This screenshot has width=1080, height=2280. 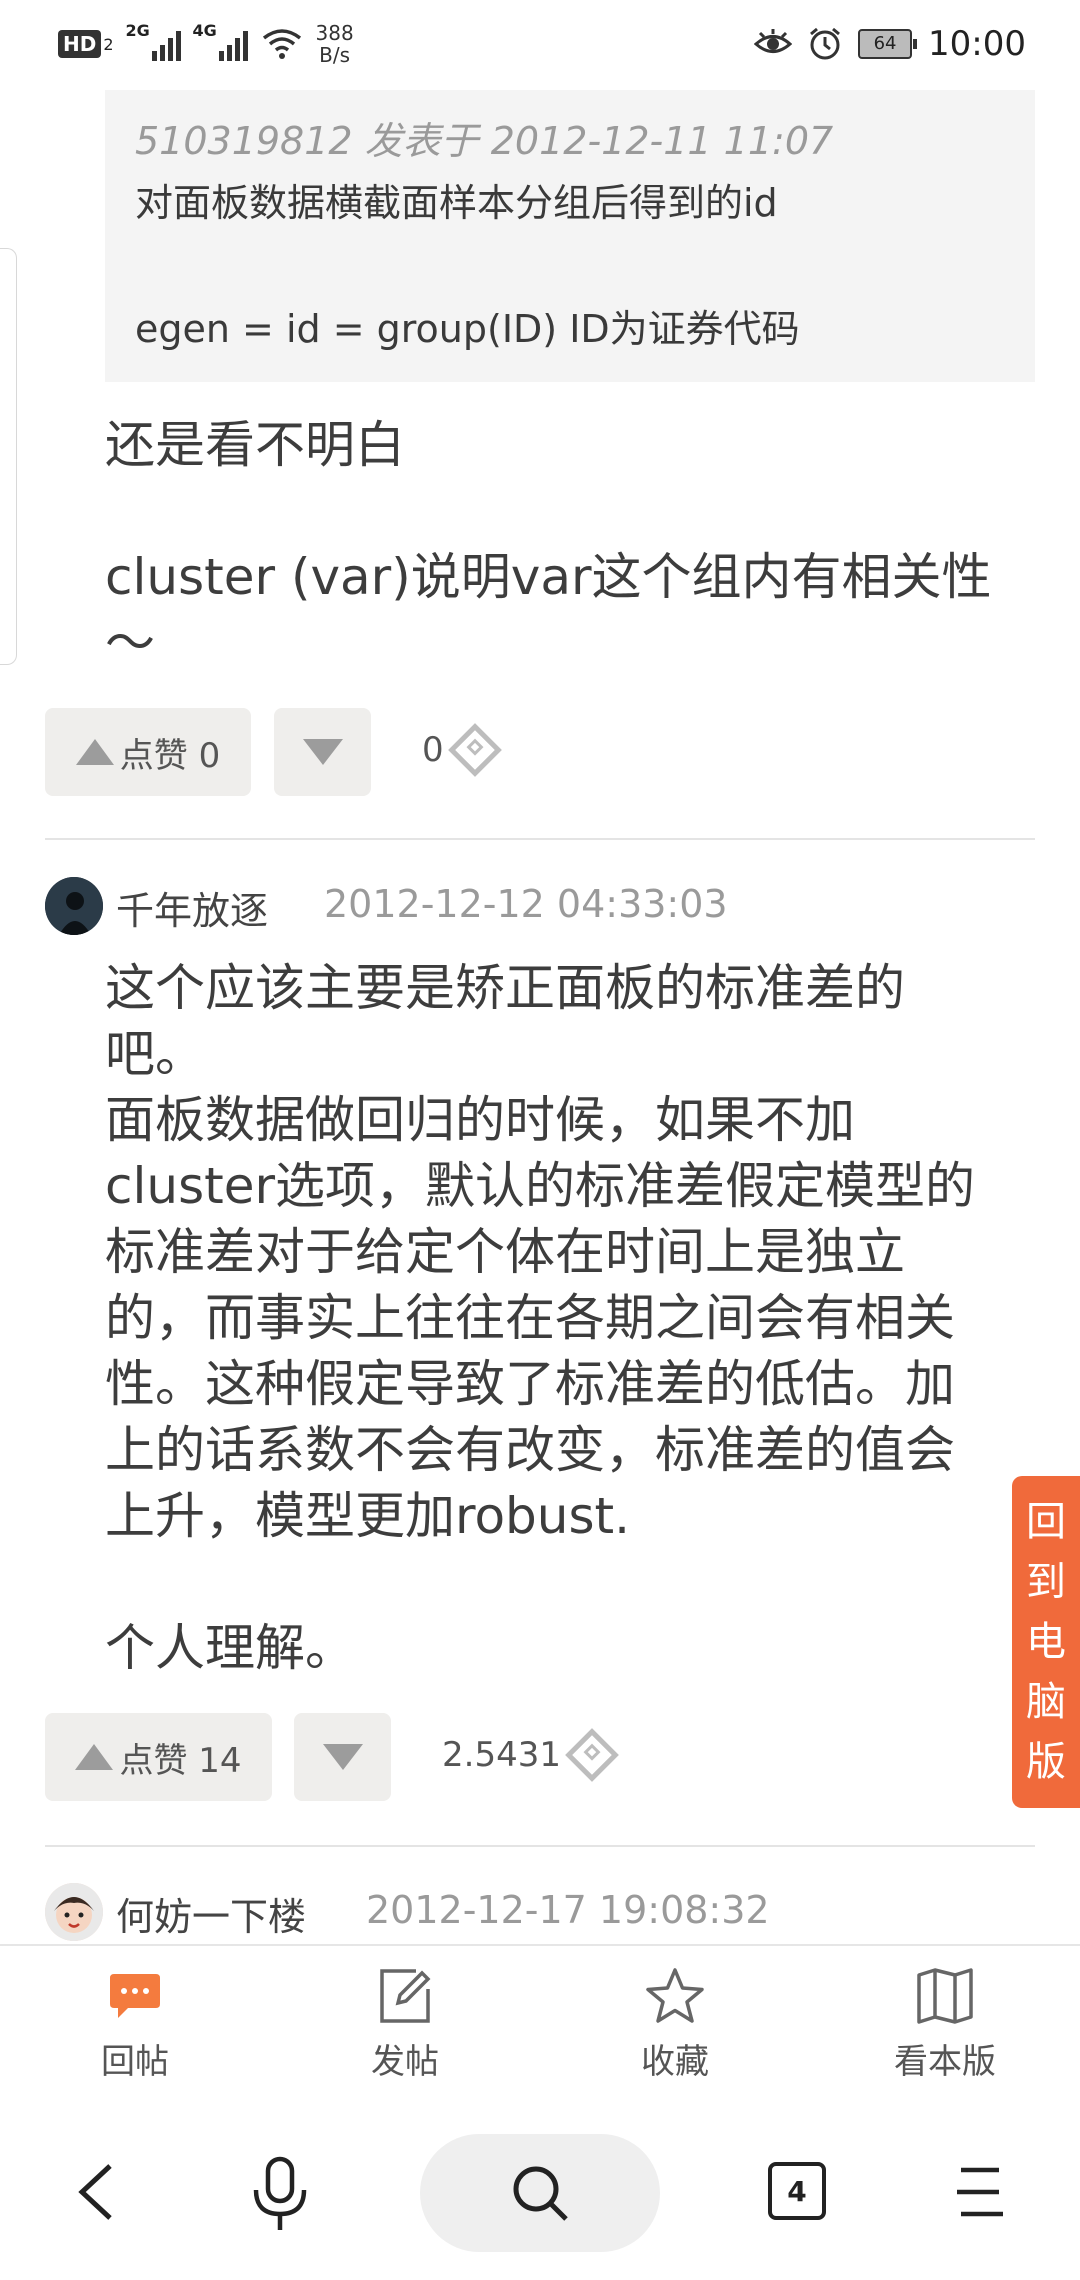 I want to click on quote-line: 对面板数据横截面样本分组后得到的id, so click(x=456, y=203).